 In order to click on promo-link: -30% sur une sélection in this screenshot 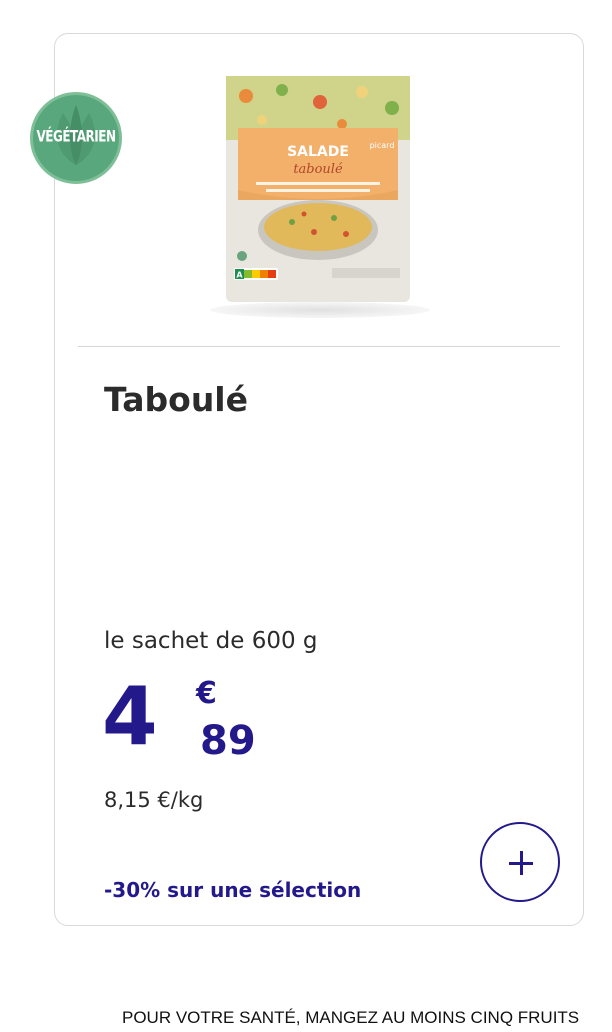, I will do `click(232, 890)`.